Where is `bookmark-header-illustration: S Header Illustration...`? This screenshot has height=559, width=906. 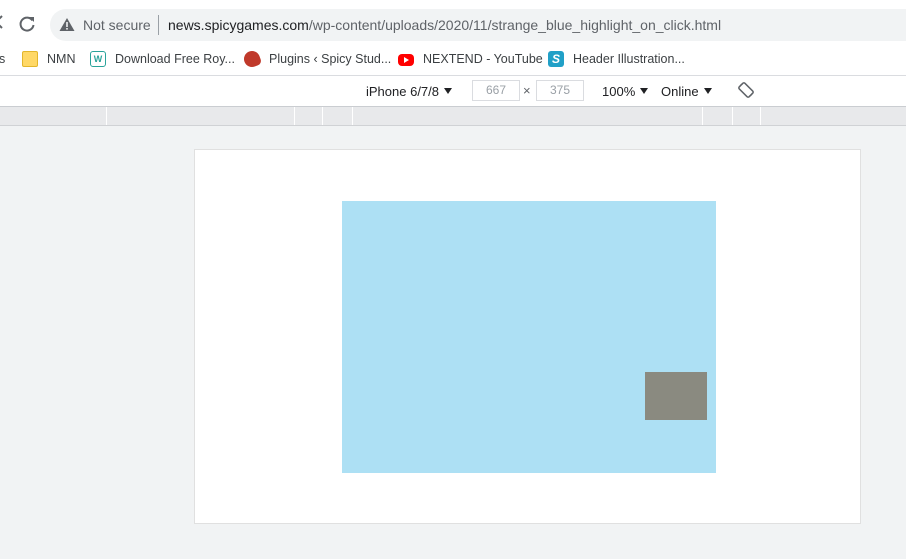
bookmark-header-illustration: S Header Illustration... is located at coordinates (616, 59).